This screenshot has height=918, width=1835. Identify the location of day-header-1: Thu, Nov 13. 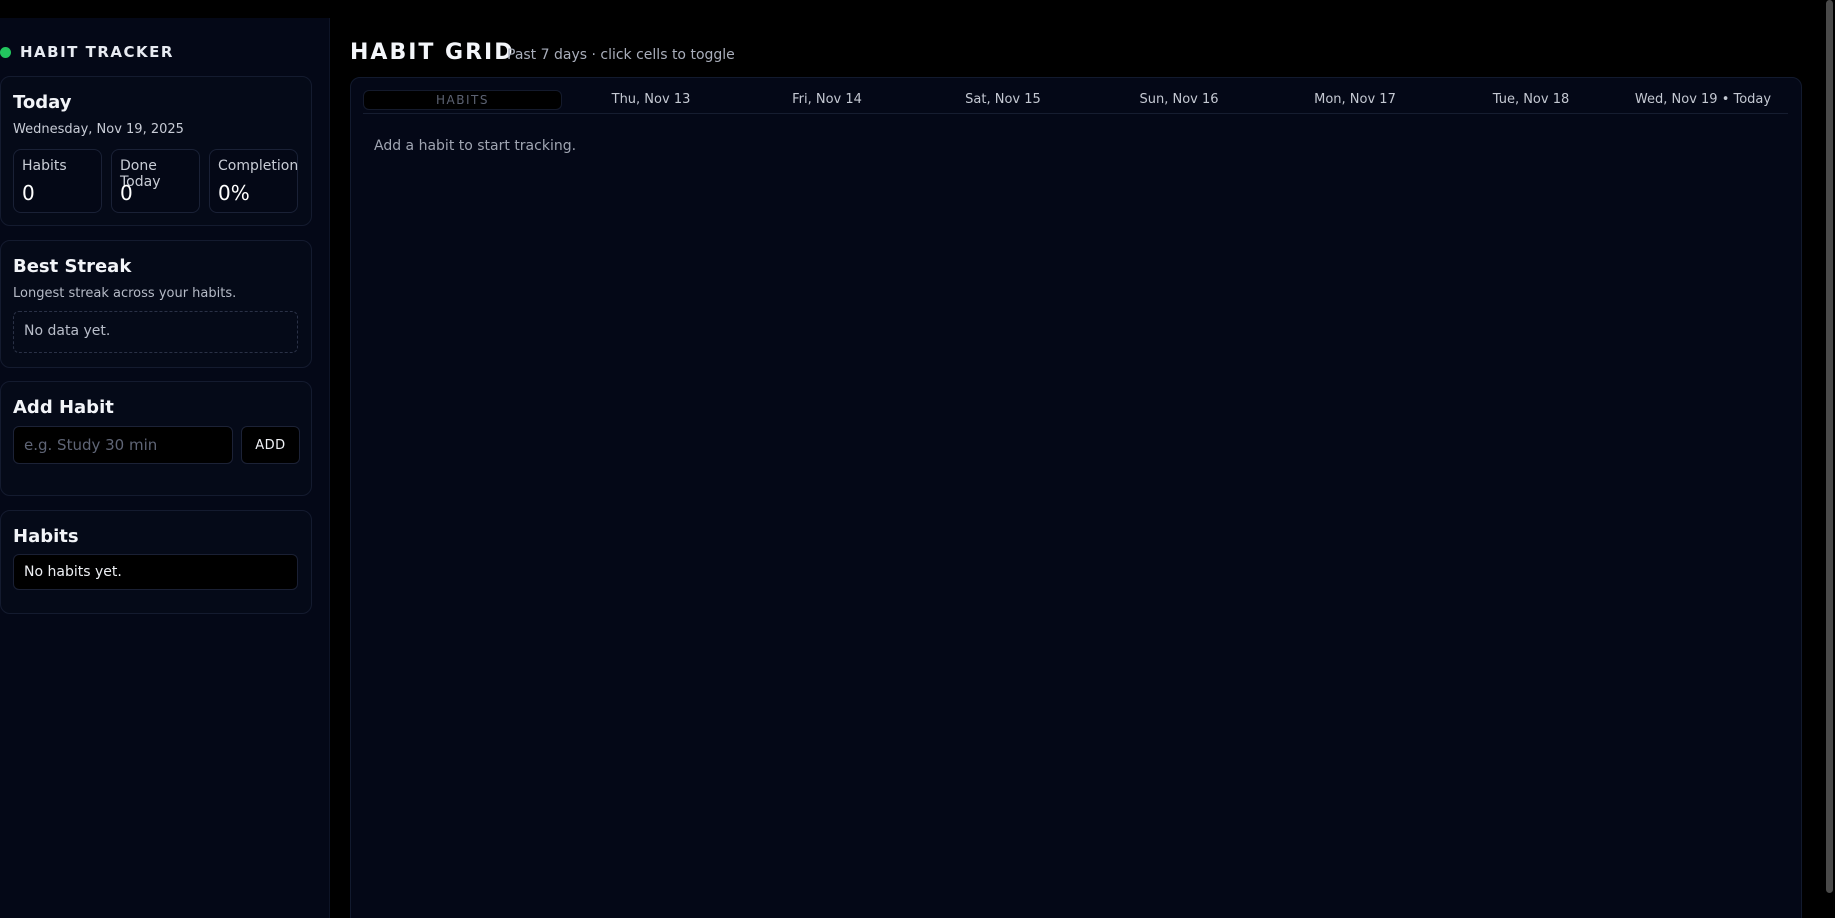
(651, 99).